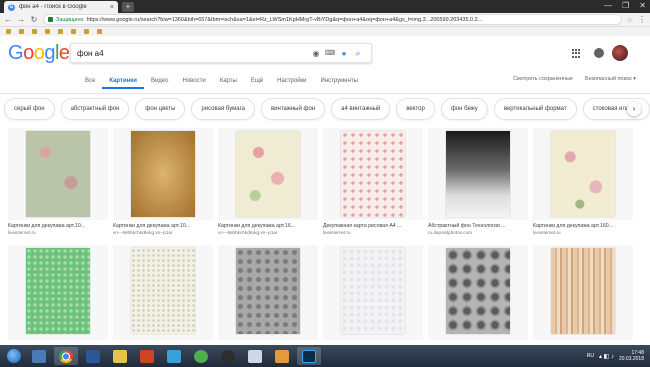  What do you see at coordinates (634, 109) in the screenshot?
I see `chevron-right-icon: ›` at bounding box center [634, 109].